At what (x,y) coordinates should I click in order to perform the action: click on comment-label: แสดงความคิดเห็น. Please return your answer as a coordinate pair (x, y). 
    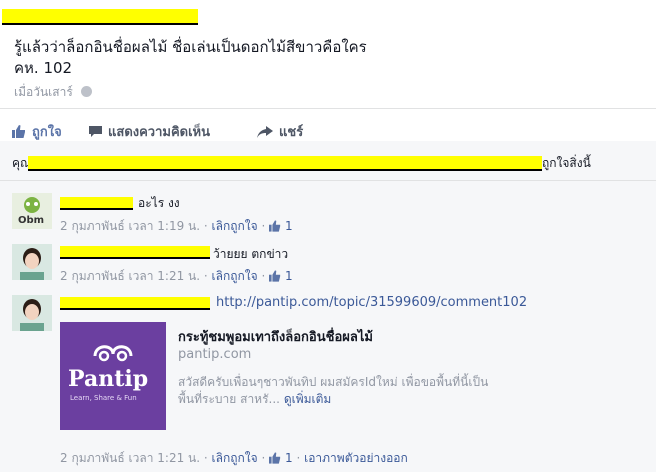
    Looking at the image, I should click on (159, 131).